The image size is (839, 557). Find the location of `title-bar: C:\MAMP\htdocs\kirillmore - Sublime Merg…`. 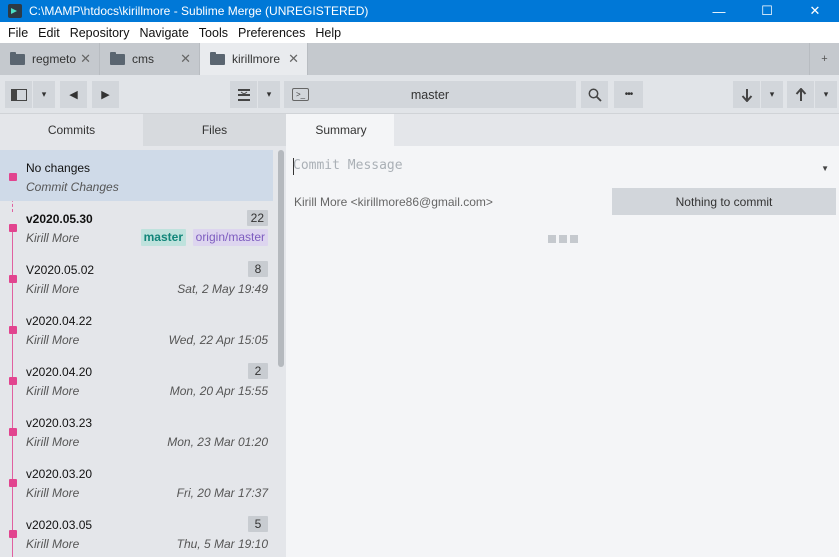

title-bar: C:\MAMP\htdocs\kirillmore - Sublime Merg… is located at coordinates (419, 11).